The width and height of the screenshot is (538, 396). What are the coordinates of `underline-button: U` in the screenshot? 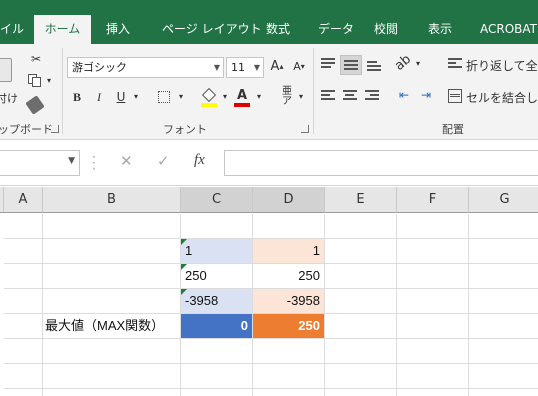 It's located at (121, 98).